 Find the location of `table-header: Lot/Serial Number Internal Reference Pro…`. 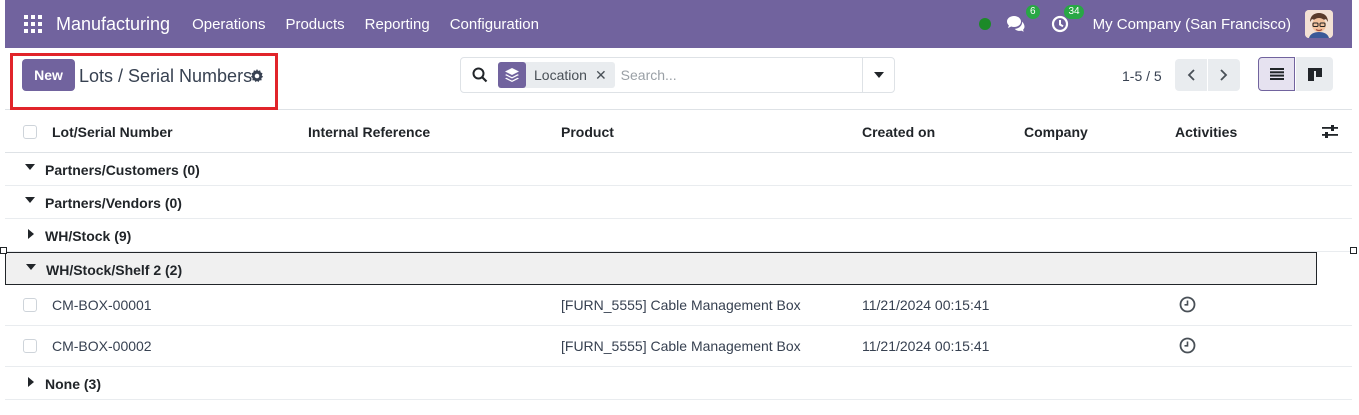

table-header: Lot/Serial Number Internal Reference Pro… is located at coordinates (678, 132).